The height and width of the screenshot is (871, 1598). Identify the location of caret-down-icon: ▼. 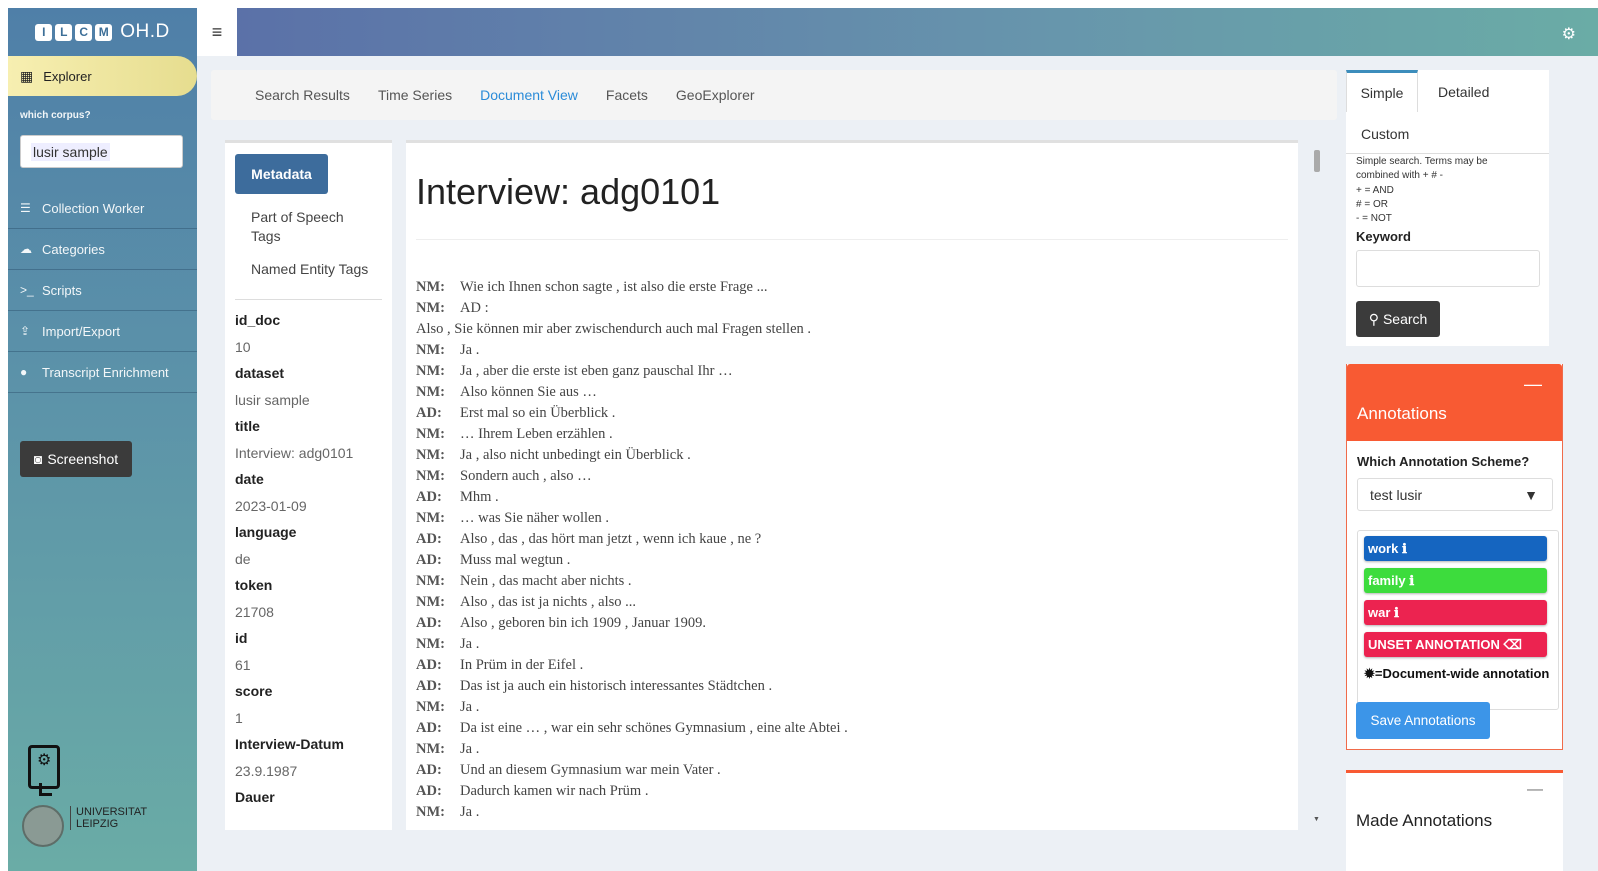
(1531, 494).